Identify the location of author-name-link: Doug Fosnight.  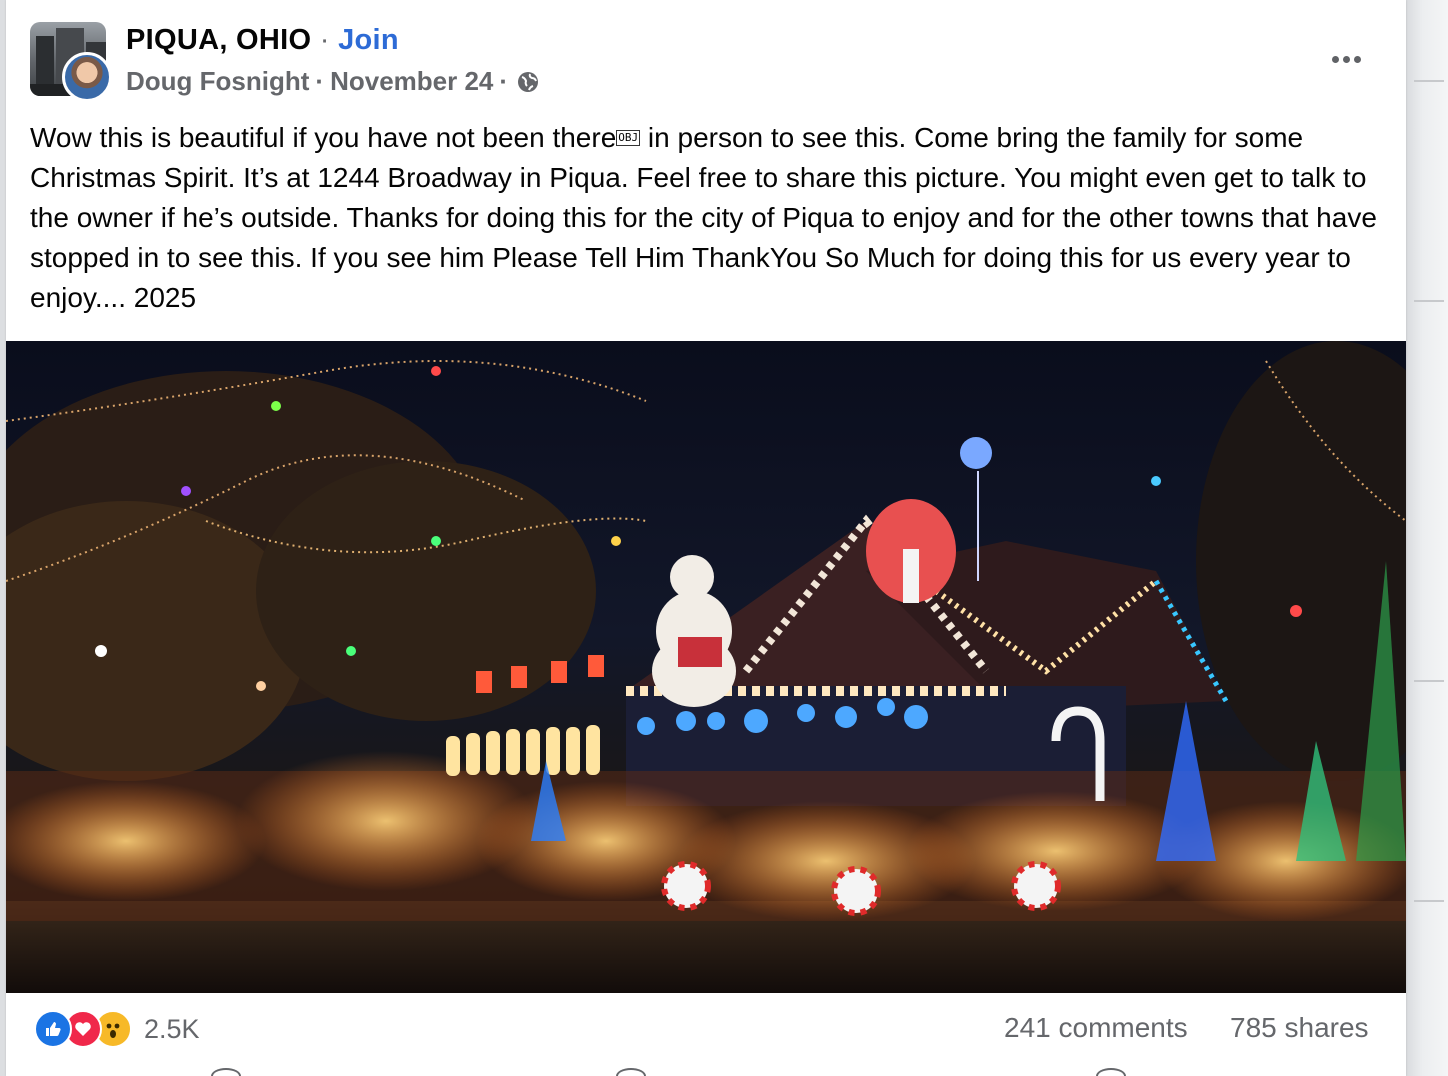
(217, 81).